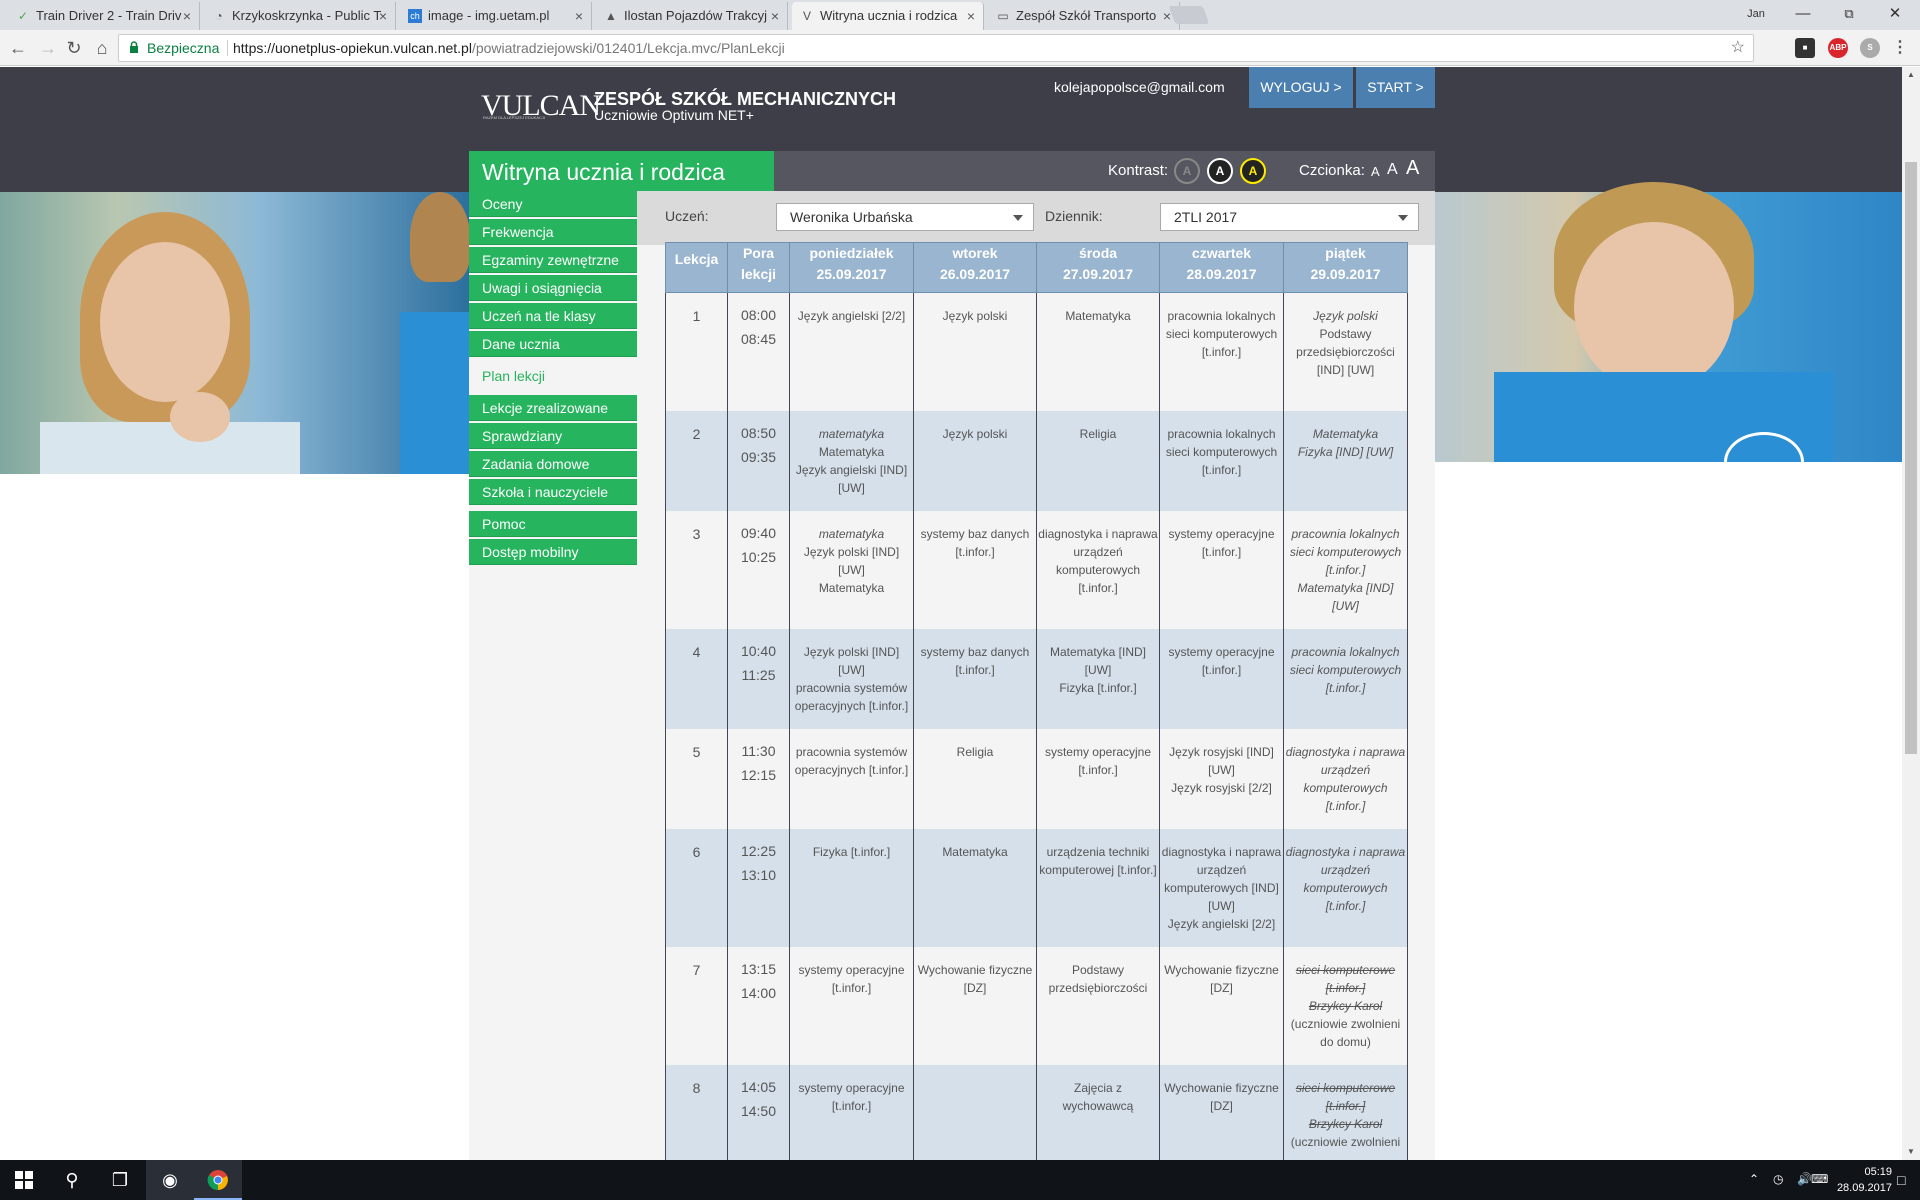 This screenshot has height=1200, width=1920. Describe the element at coordinates (1084, 16) in the screenshot. I see `browser-tab: ▭ Zespół Szkół Transporto ×` at that location.